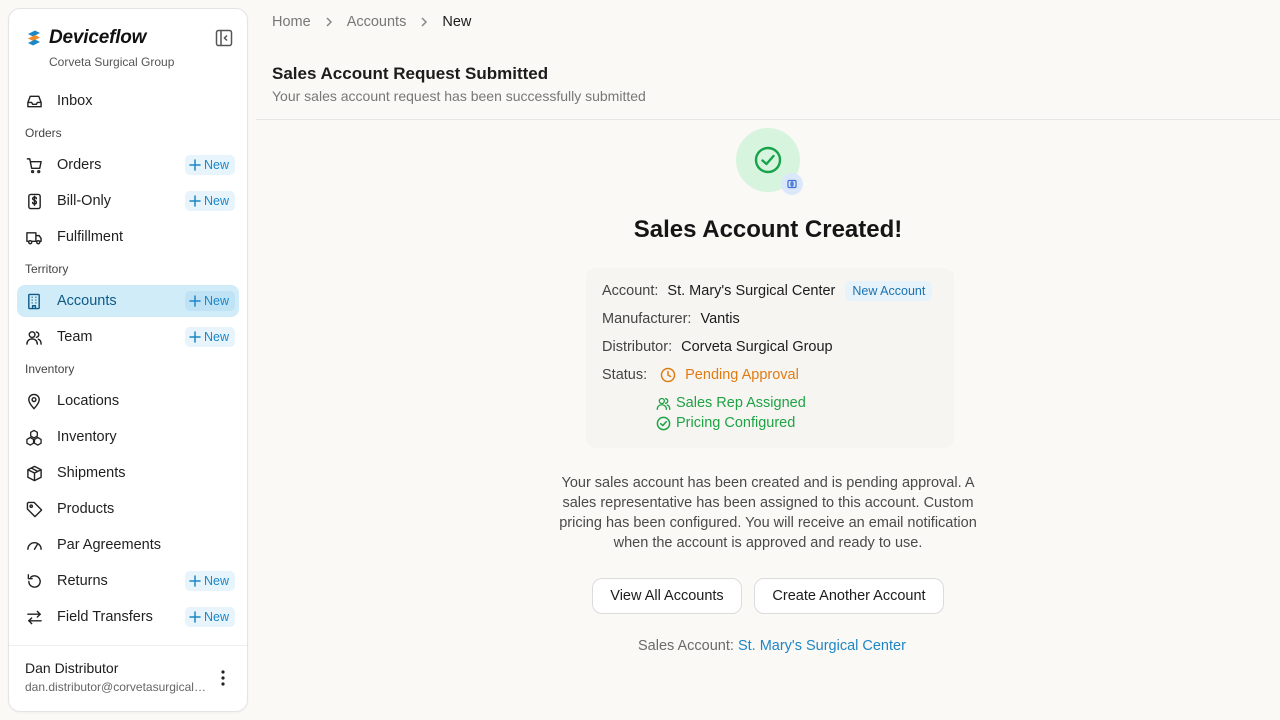 This screenshot has width=1280, height=720. What do you see at coordinates (88, 401) in the screenshot?
I see `sidebar-item-label: Locations` at bounding box center [88, 401].